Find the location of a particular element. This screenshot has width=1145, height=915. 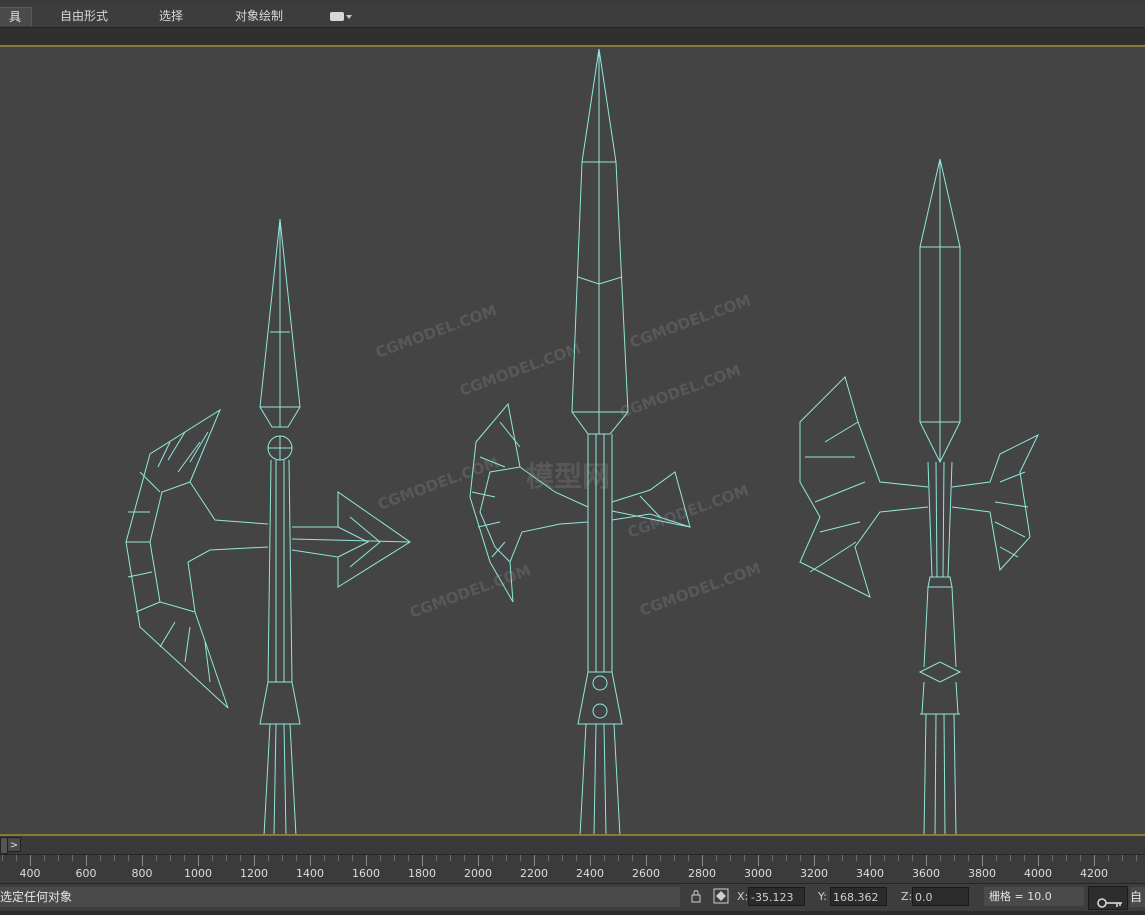

grid-size-display: 栅格 = 10.0 is located at coordinates (1034, 896).